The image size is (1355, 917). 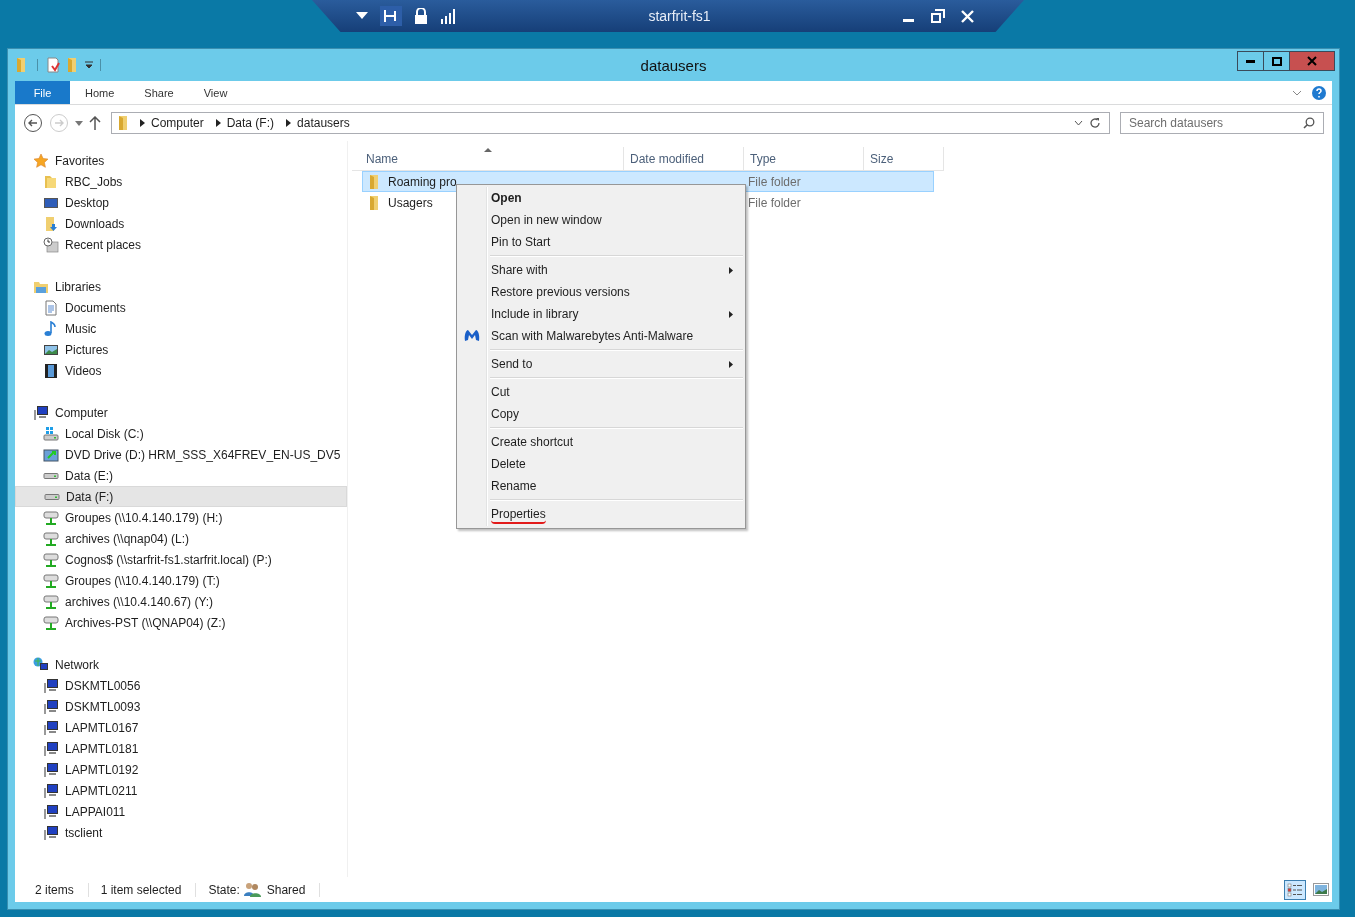 I want to click on state-label: State:, so click(x=224, y=889).